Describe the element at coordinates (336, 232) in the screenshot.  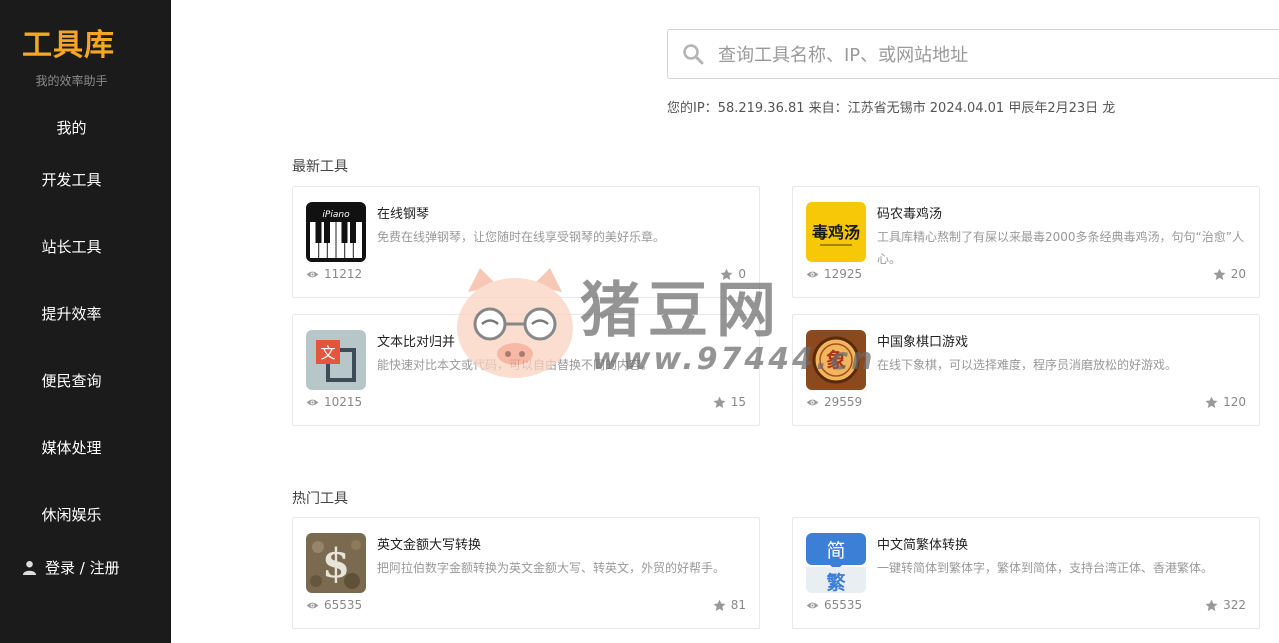
I see `piano-icon: iPiano` at that location.